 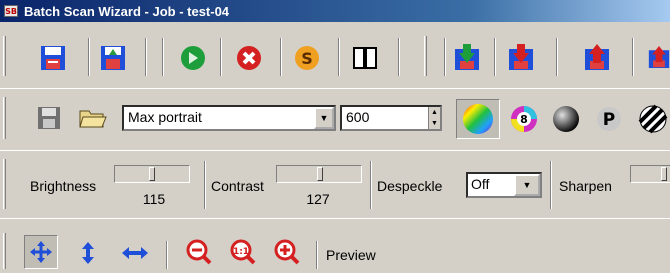 What do you see at coordinates (199, 252) in the screenshot?
I see `zoom-out-icon` at bounding box center [199, 252].